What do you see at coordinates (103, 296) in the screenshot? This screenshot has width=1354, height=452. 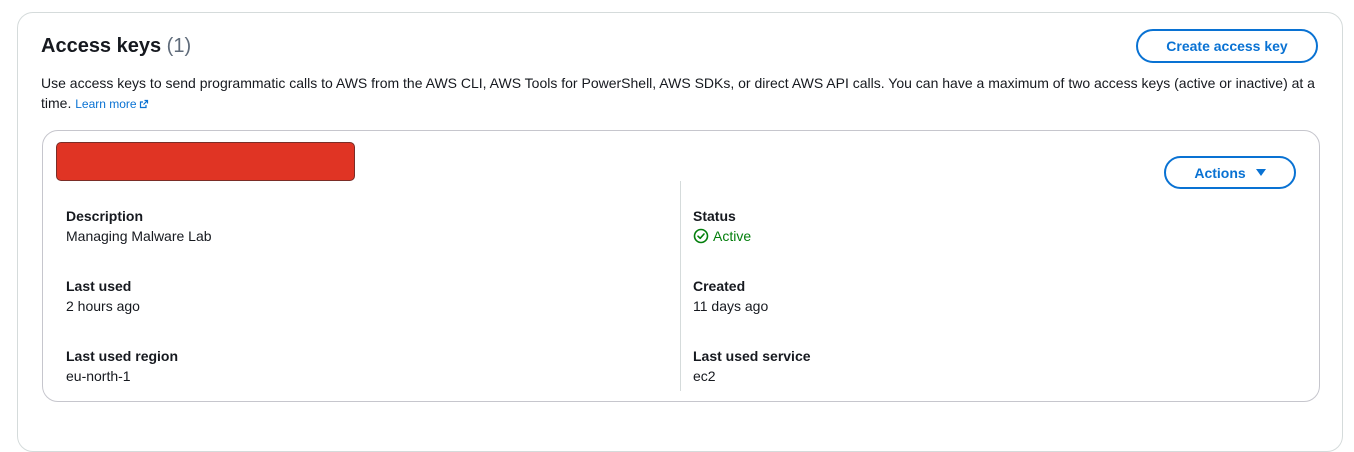 I see `field-last-used: Last used 2 hours ago` at bounding box center [103, 296].